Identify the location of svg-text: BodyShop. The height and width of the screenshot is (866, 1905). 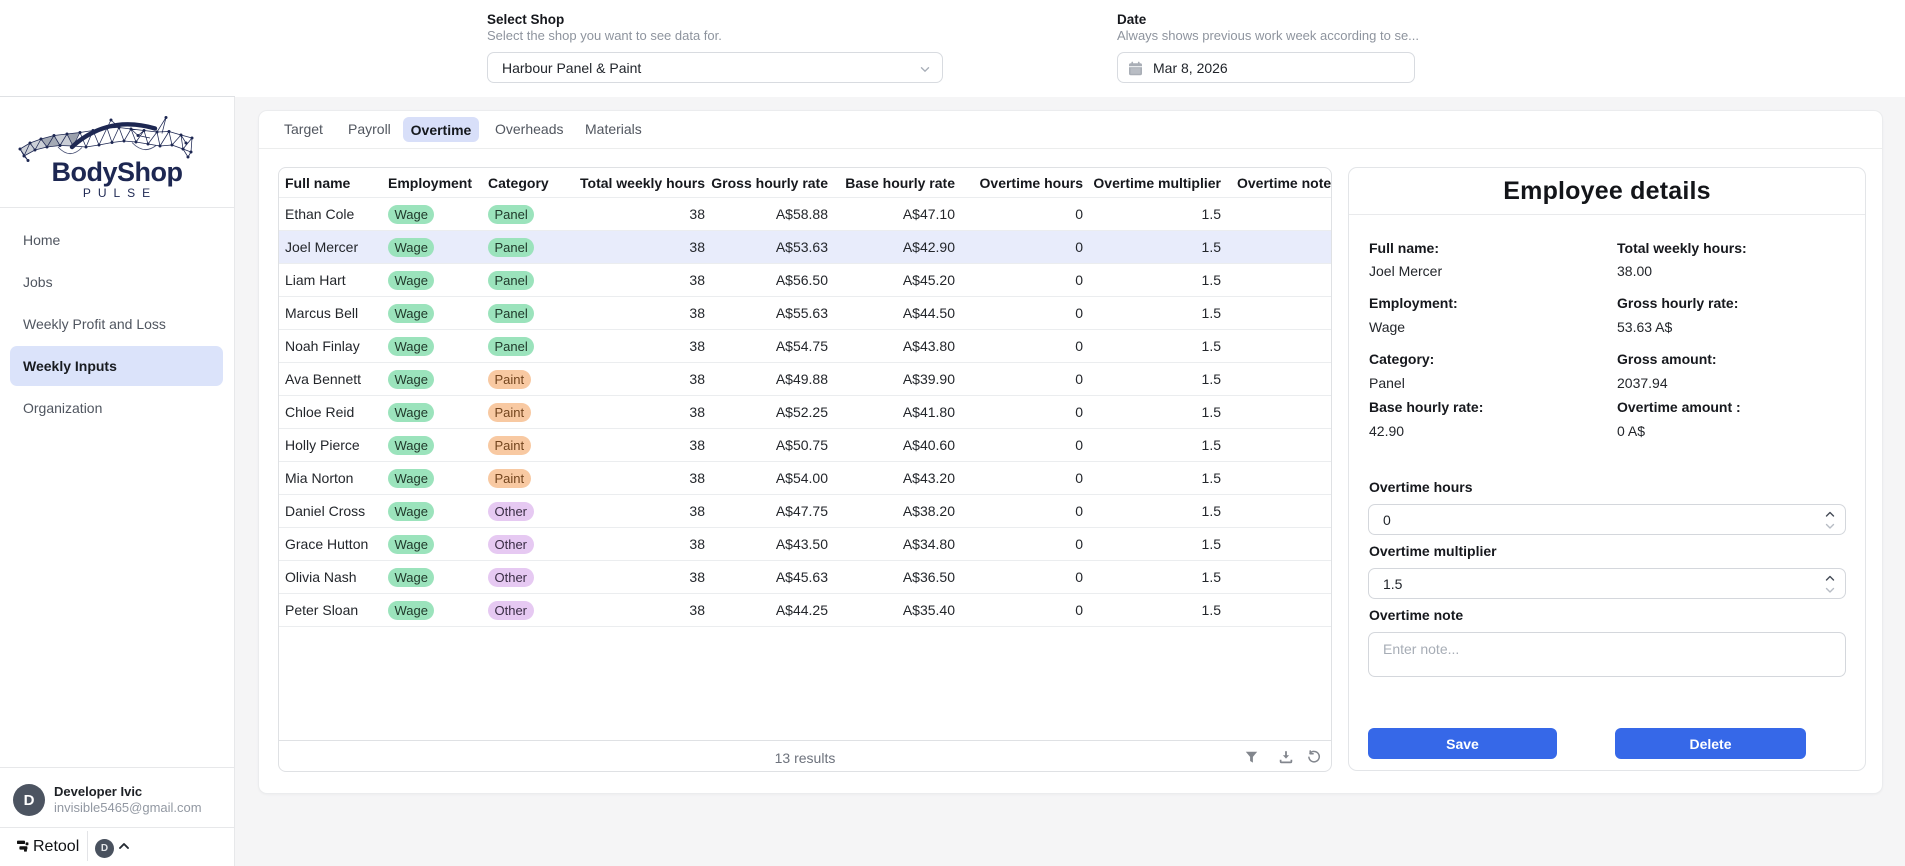
(117, 172).